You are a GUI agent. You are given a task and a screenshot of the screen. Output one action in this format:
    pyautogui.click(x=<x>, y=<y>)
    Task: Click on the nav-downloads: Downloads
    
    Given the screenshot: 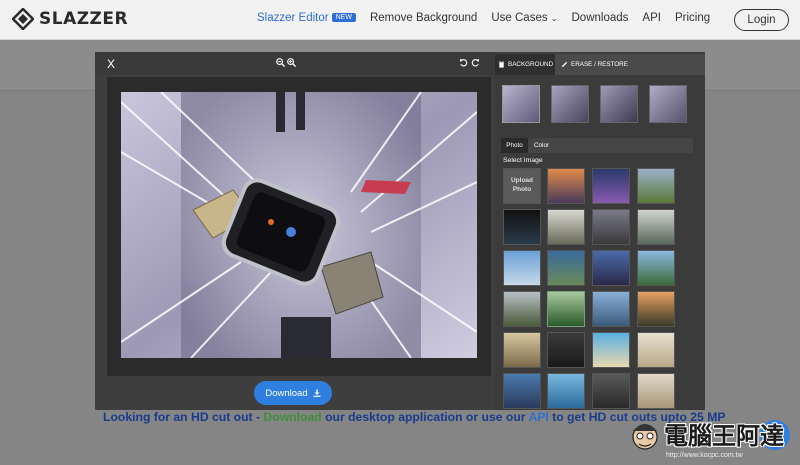 What is the action you would take?
    pyautogui.click(x=600, y=18)
    